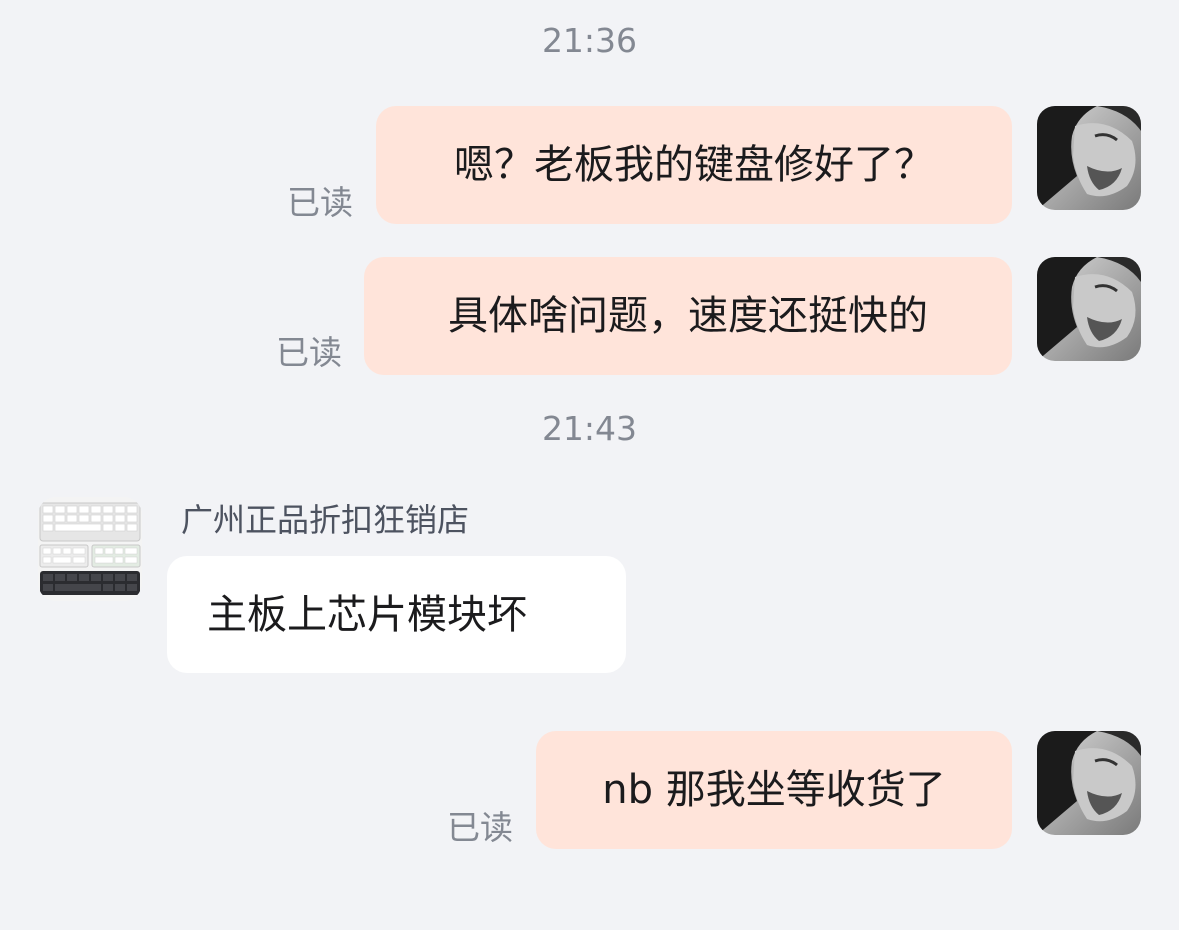  What do you see at coordinates (367, 615) in the screenshot?
I see `message-text: 主板上芯片模块坏` at bounding box center [367, 615].